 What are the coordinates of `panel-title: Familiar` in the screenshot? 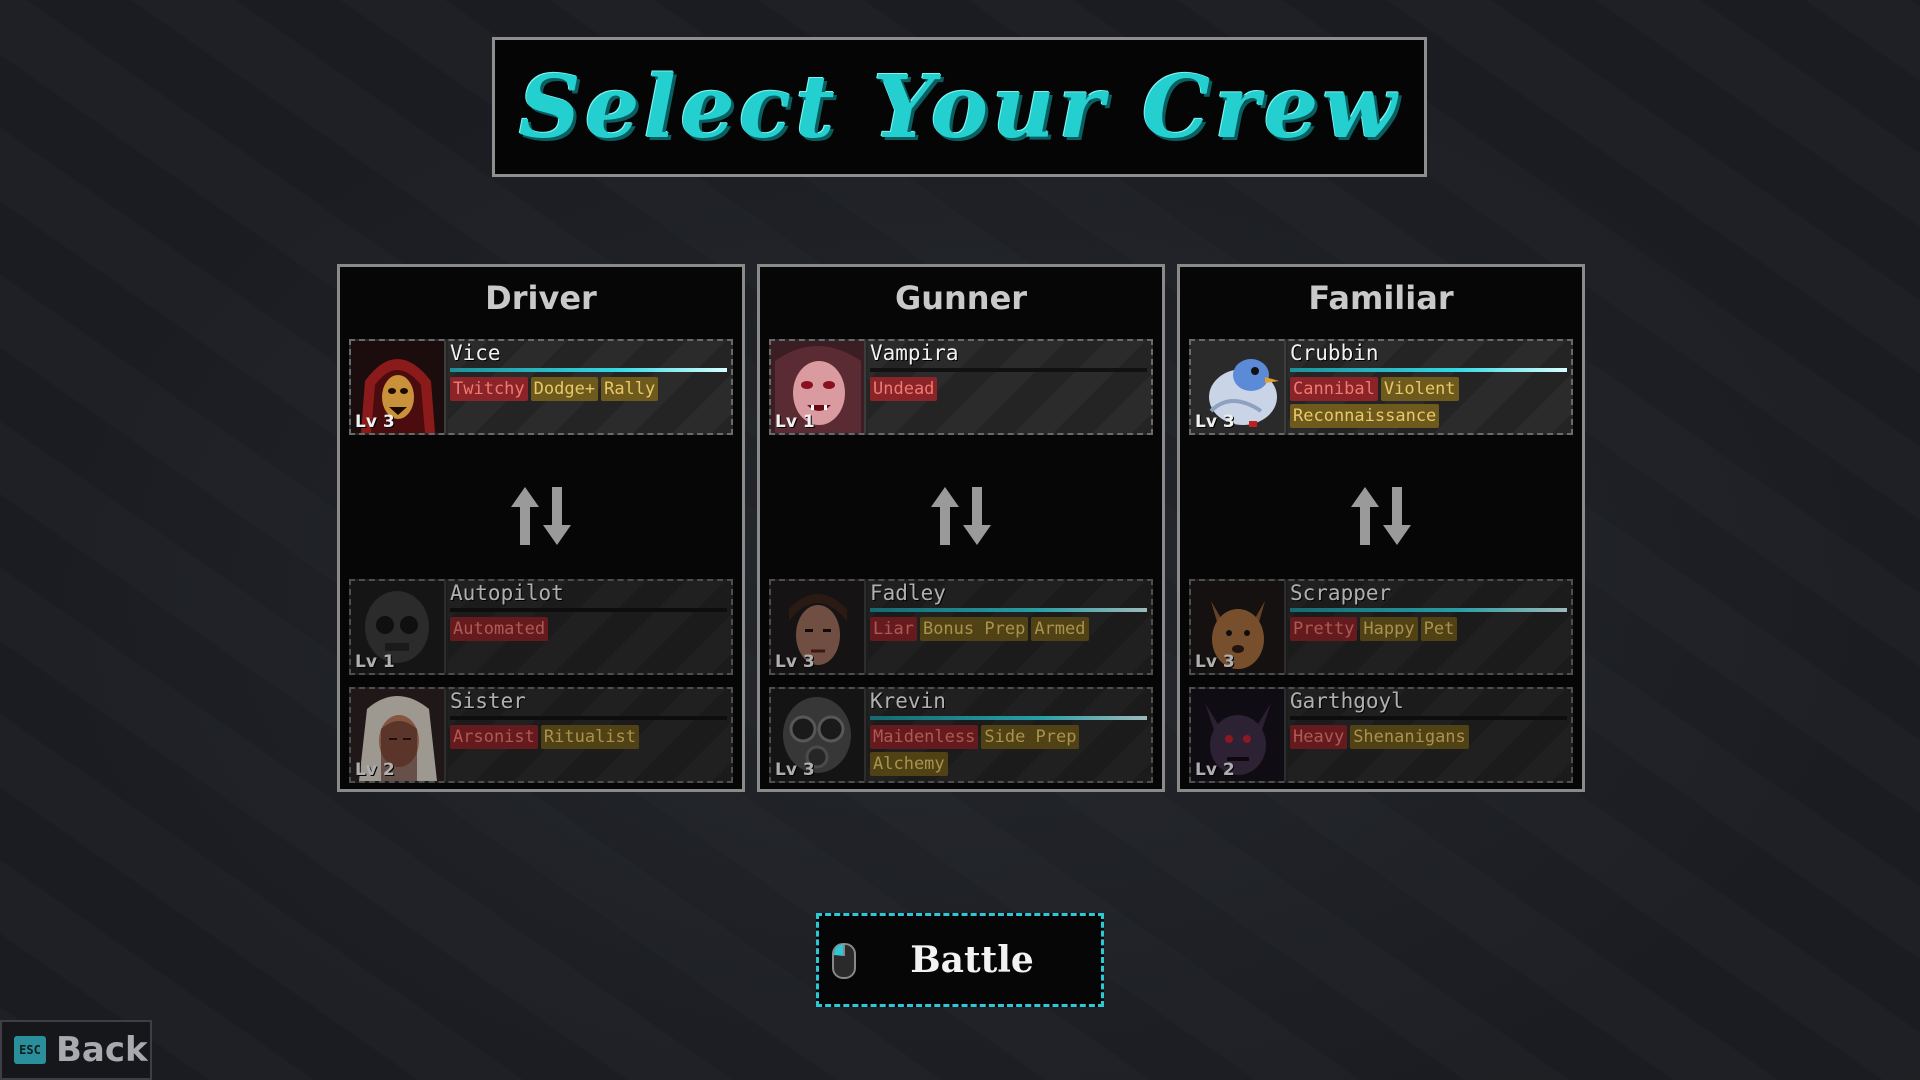 It's located at (1381, 298).